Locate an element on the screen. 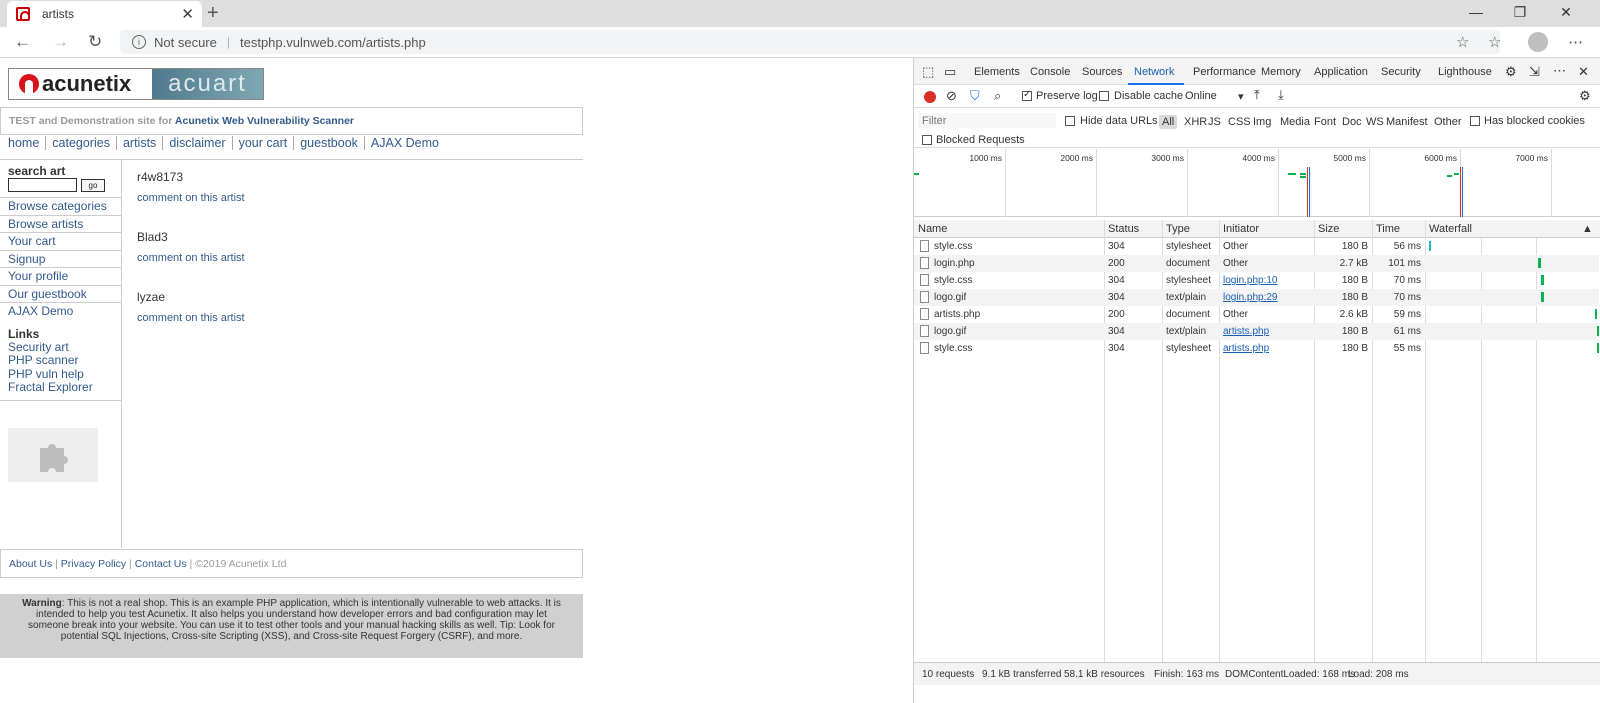 The image size is (1600, 703). type-filter-js: JS is located at coordinates (1214, 122).